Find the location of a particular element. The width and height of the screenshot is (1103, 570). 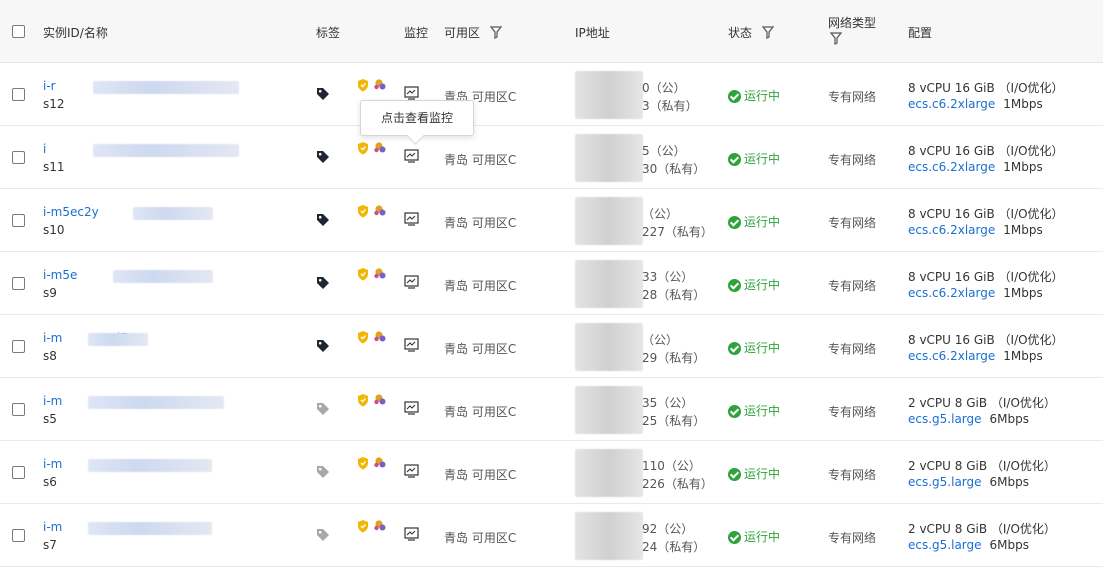

instance-name: s10 is located at coordinates (54, 230).